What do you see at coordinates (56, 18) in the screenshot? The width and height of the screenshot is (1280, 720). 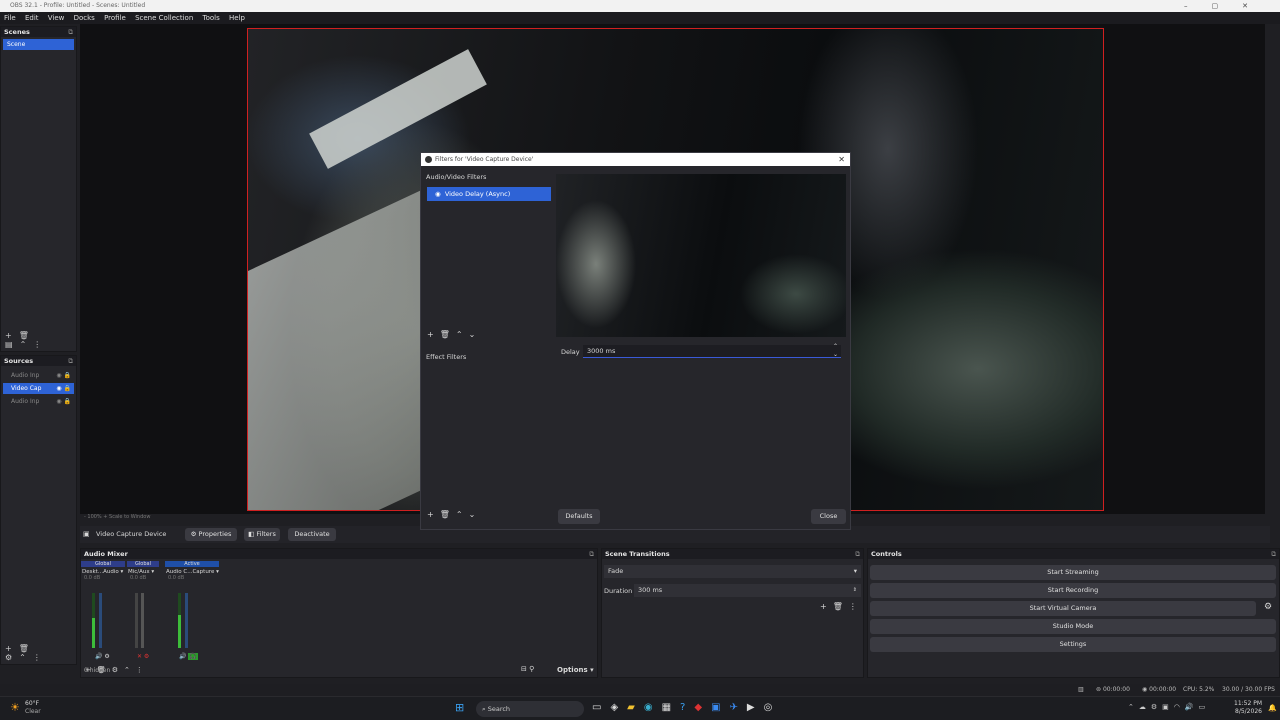 I see `menu-view: View` at bounding box center [56, 18].